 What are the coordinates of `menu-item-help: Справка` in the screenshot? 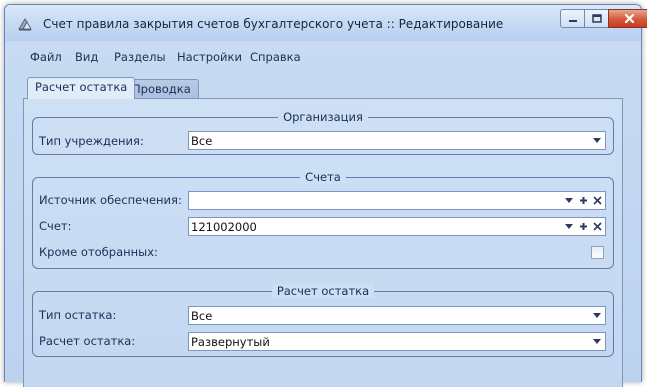 It's located at (275, 57).